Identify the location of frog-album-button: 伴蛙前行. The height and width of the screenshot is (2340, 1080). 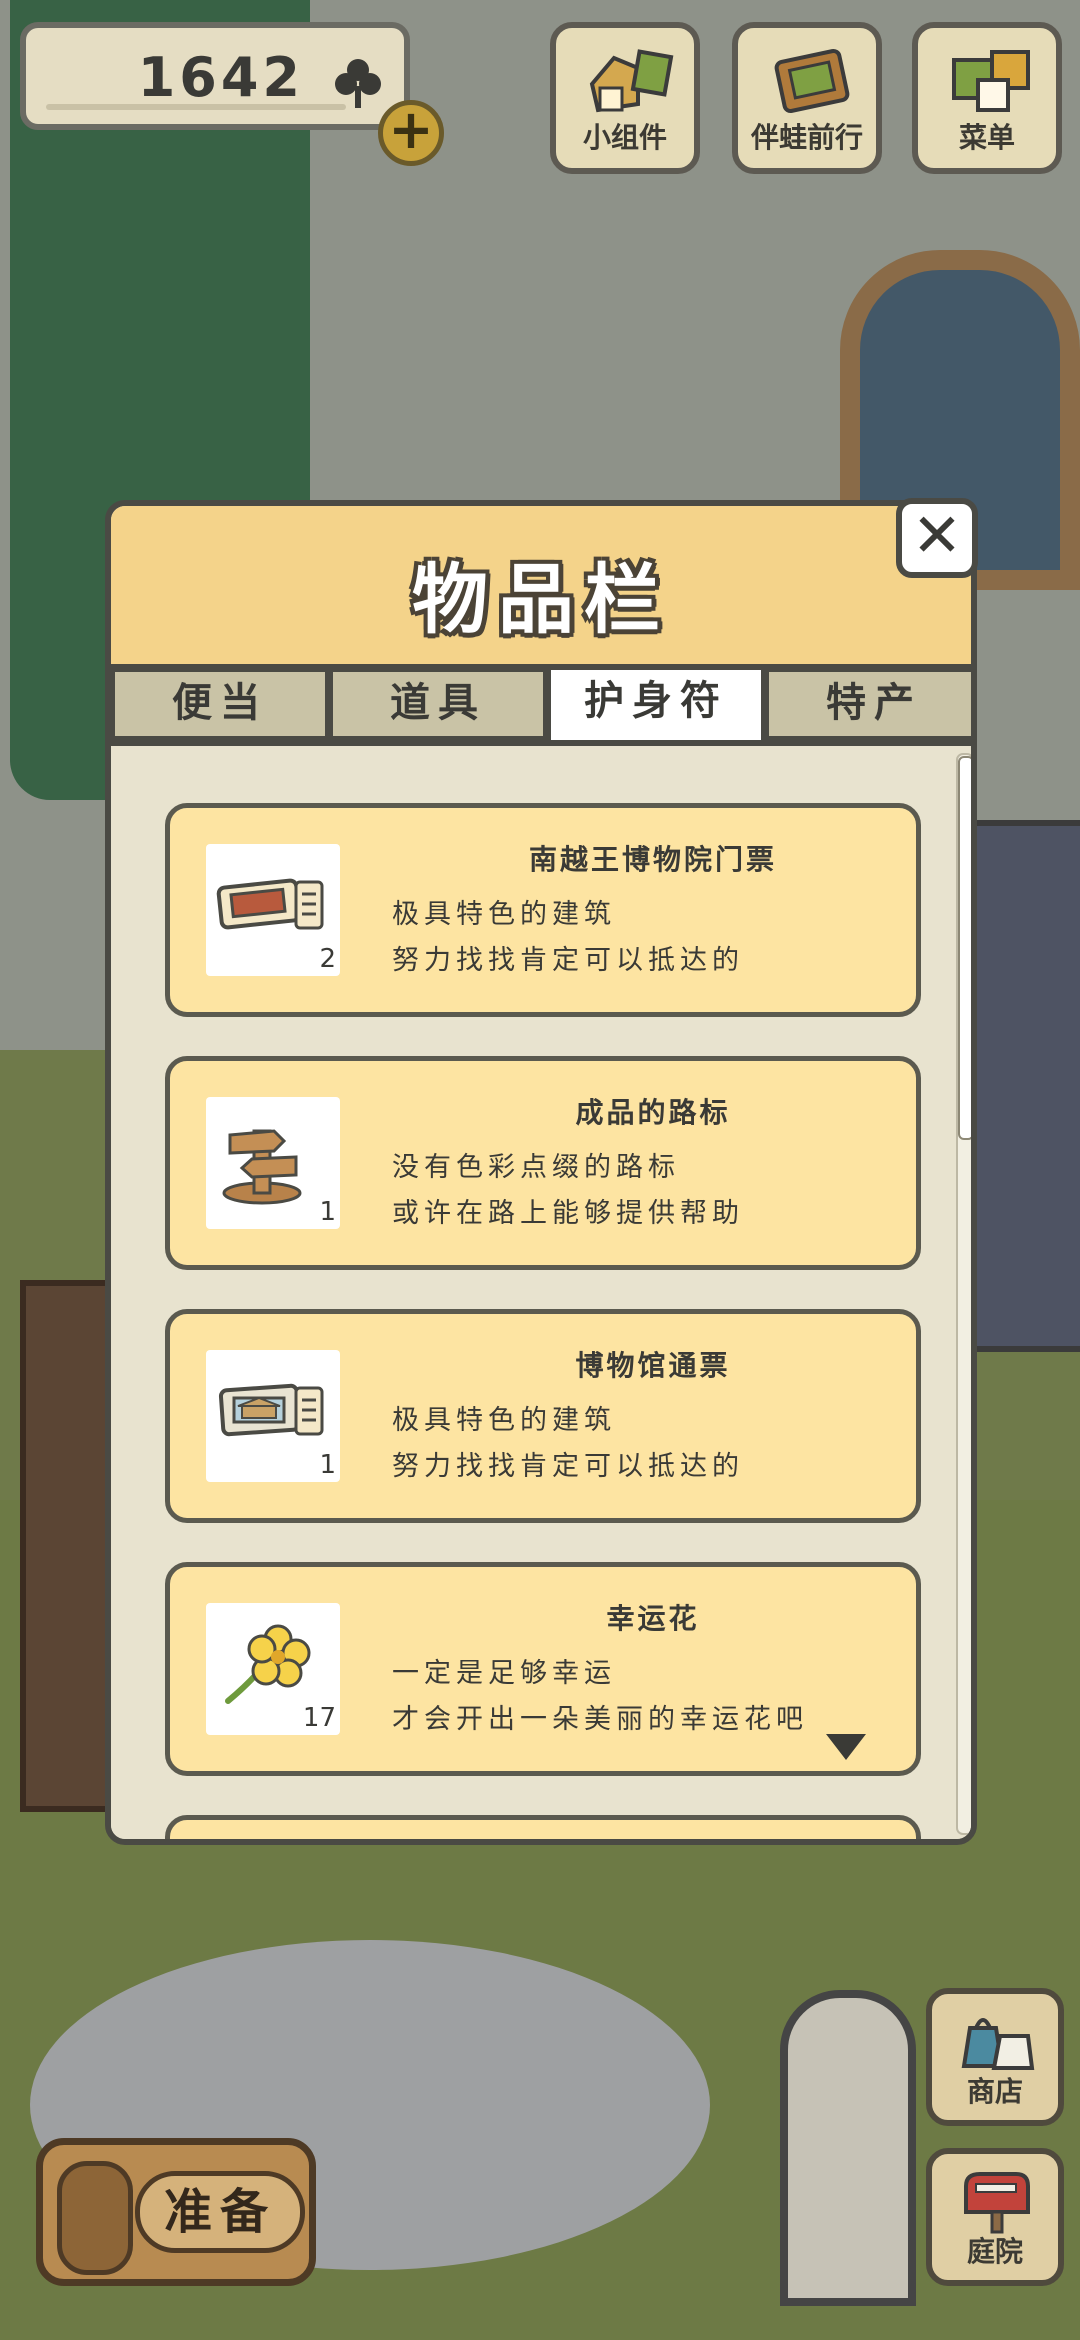
(807, 98).